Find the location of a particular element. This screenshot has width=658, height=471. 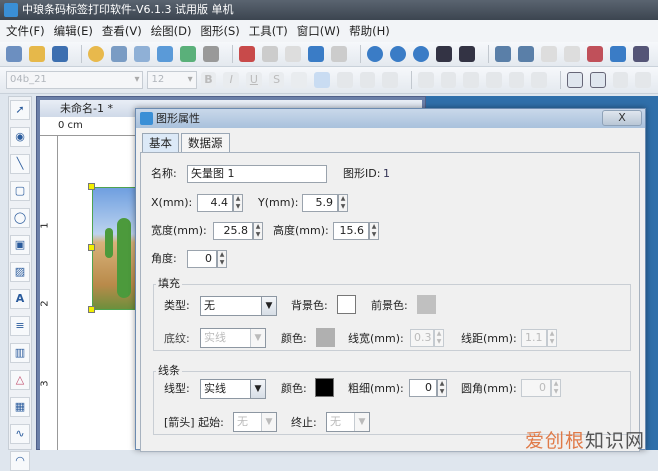

lock-icon is located at coordinates (618, 54).